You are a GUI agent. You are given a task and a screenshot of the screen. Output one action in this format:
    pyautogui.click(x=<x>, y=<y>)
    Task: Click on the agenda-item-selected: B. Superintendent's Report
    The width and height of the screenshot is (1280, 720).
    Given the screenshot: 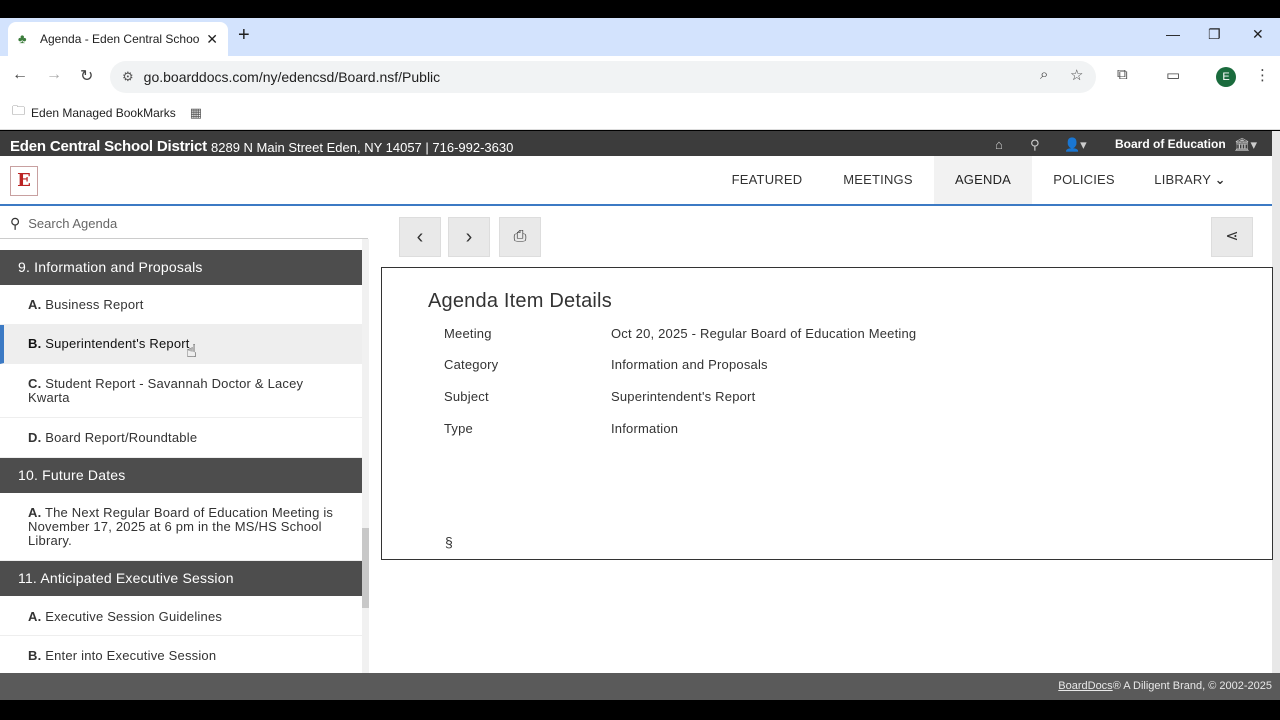 What is the action you would take?
    pyautogui.click(x=181, y=344)
    